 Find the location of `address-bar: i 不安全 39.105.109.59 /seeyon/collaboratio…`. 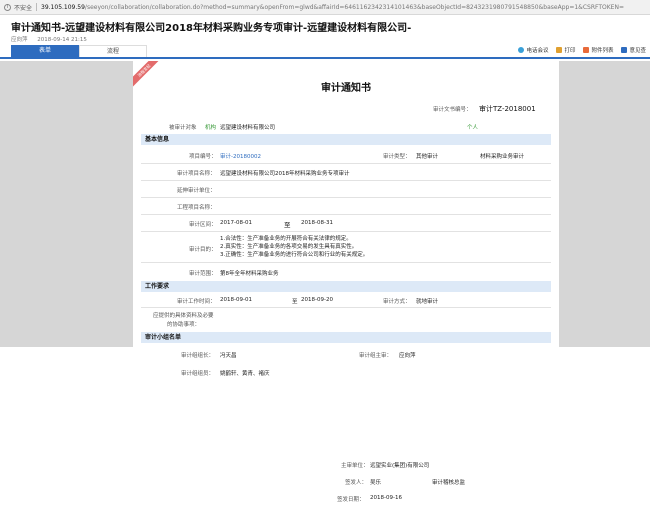

address-bar: i 不安全 39.105.109.59 /seeyon/collaboratio… is located at coordinates (325, 7).